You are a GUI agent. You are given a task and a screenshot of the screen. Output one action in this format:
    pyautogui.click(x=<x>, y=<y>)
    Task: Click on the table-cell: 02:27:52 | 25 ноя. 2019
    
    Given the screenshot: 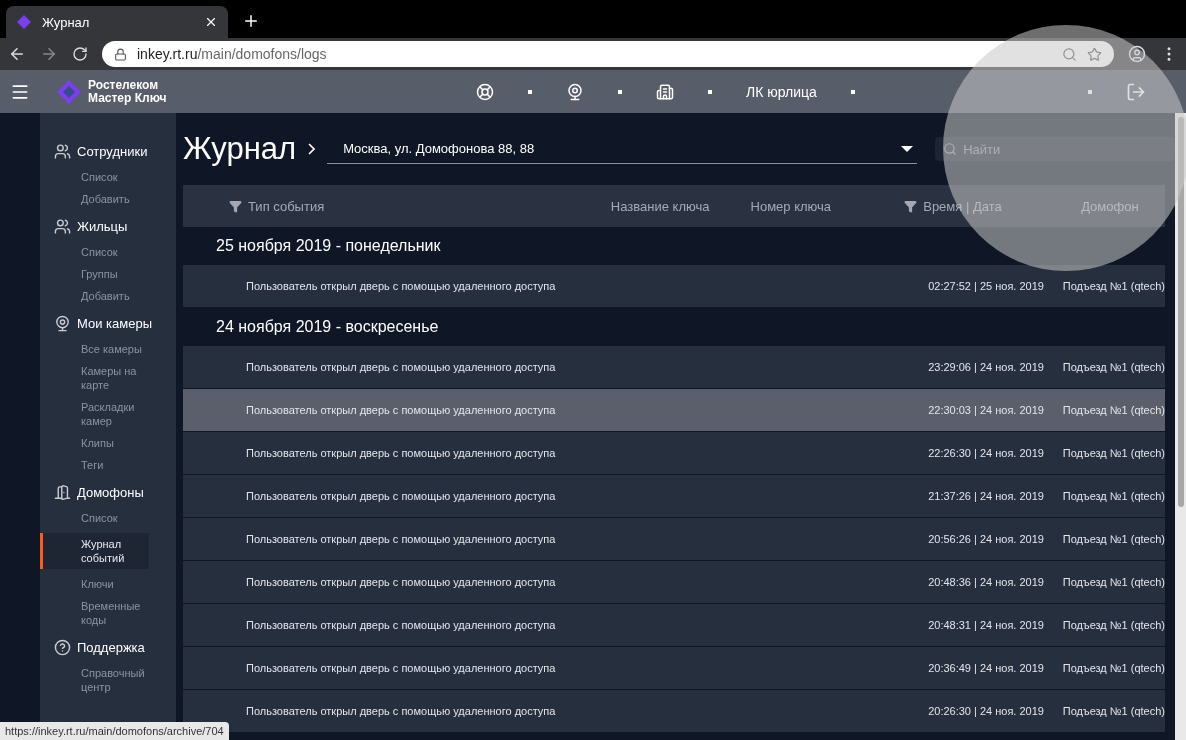 What is the action you would take?
    pyautogui.click(x=986, y=286)
    